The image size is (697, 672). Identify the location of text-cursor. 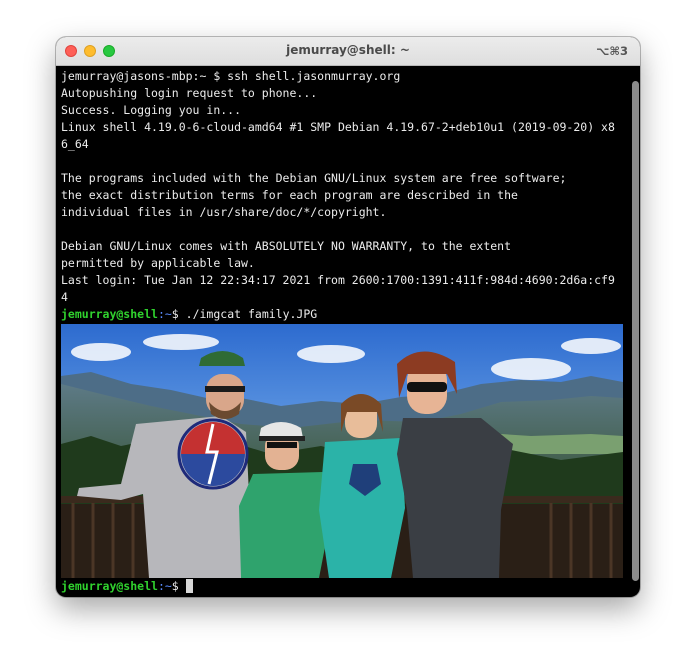
(189, 586).